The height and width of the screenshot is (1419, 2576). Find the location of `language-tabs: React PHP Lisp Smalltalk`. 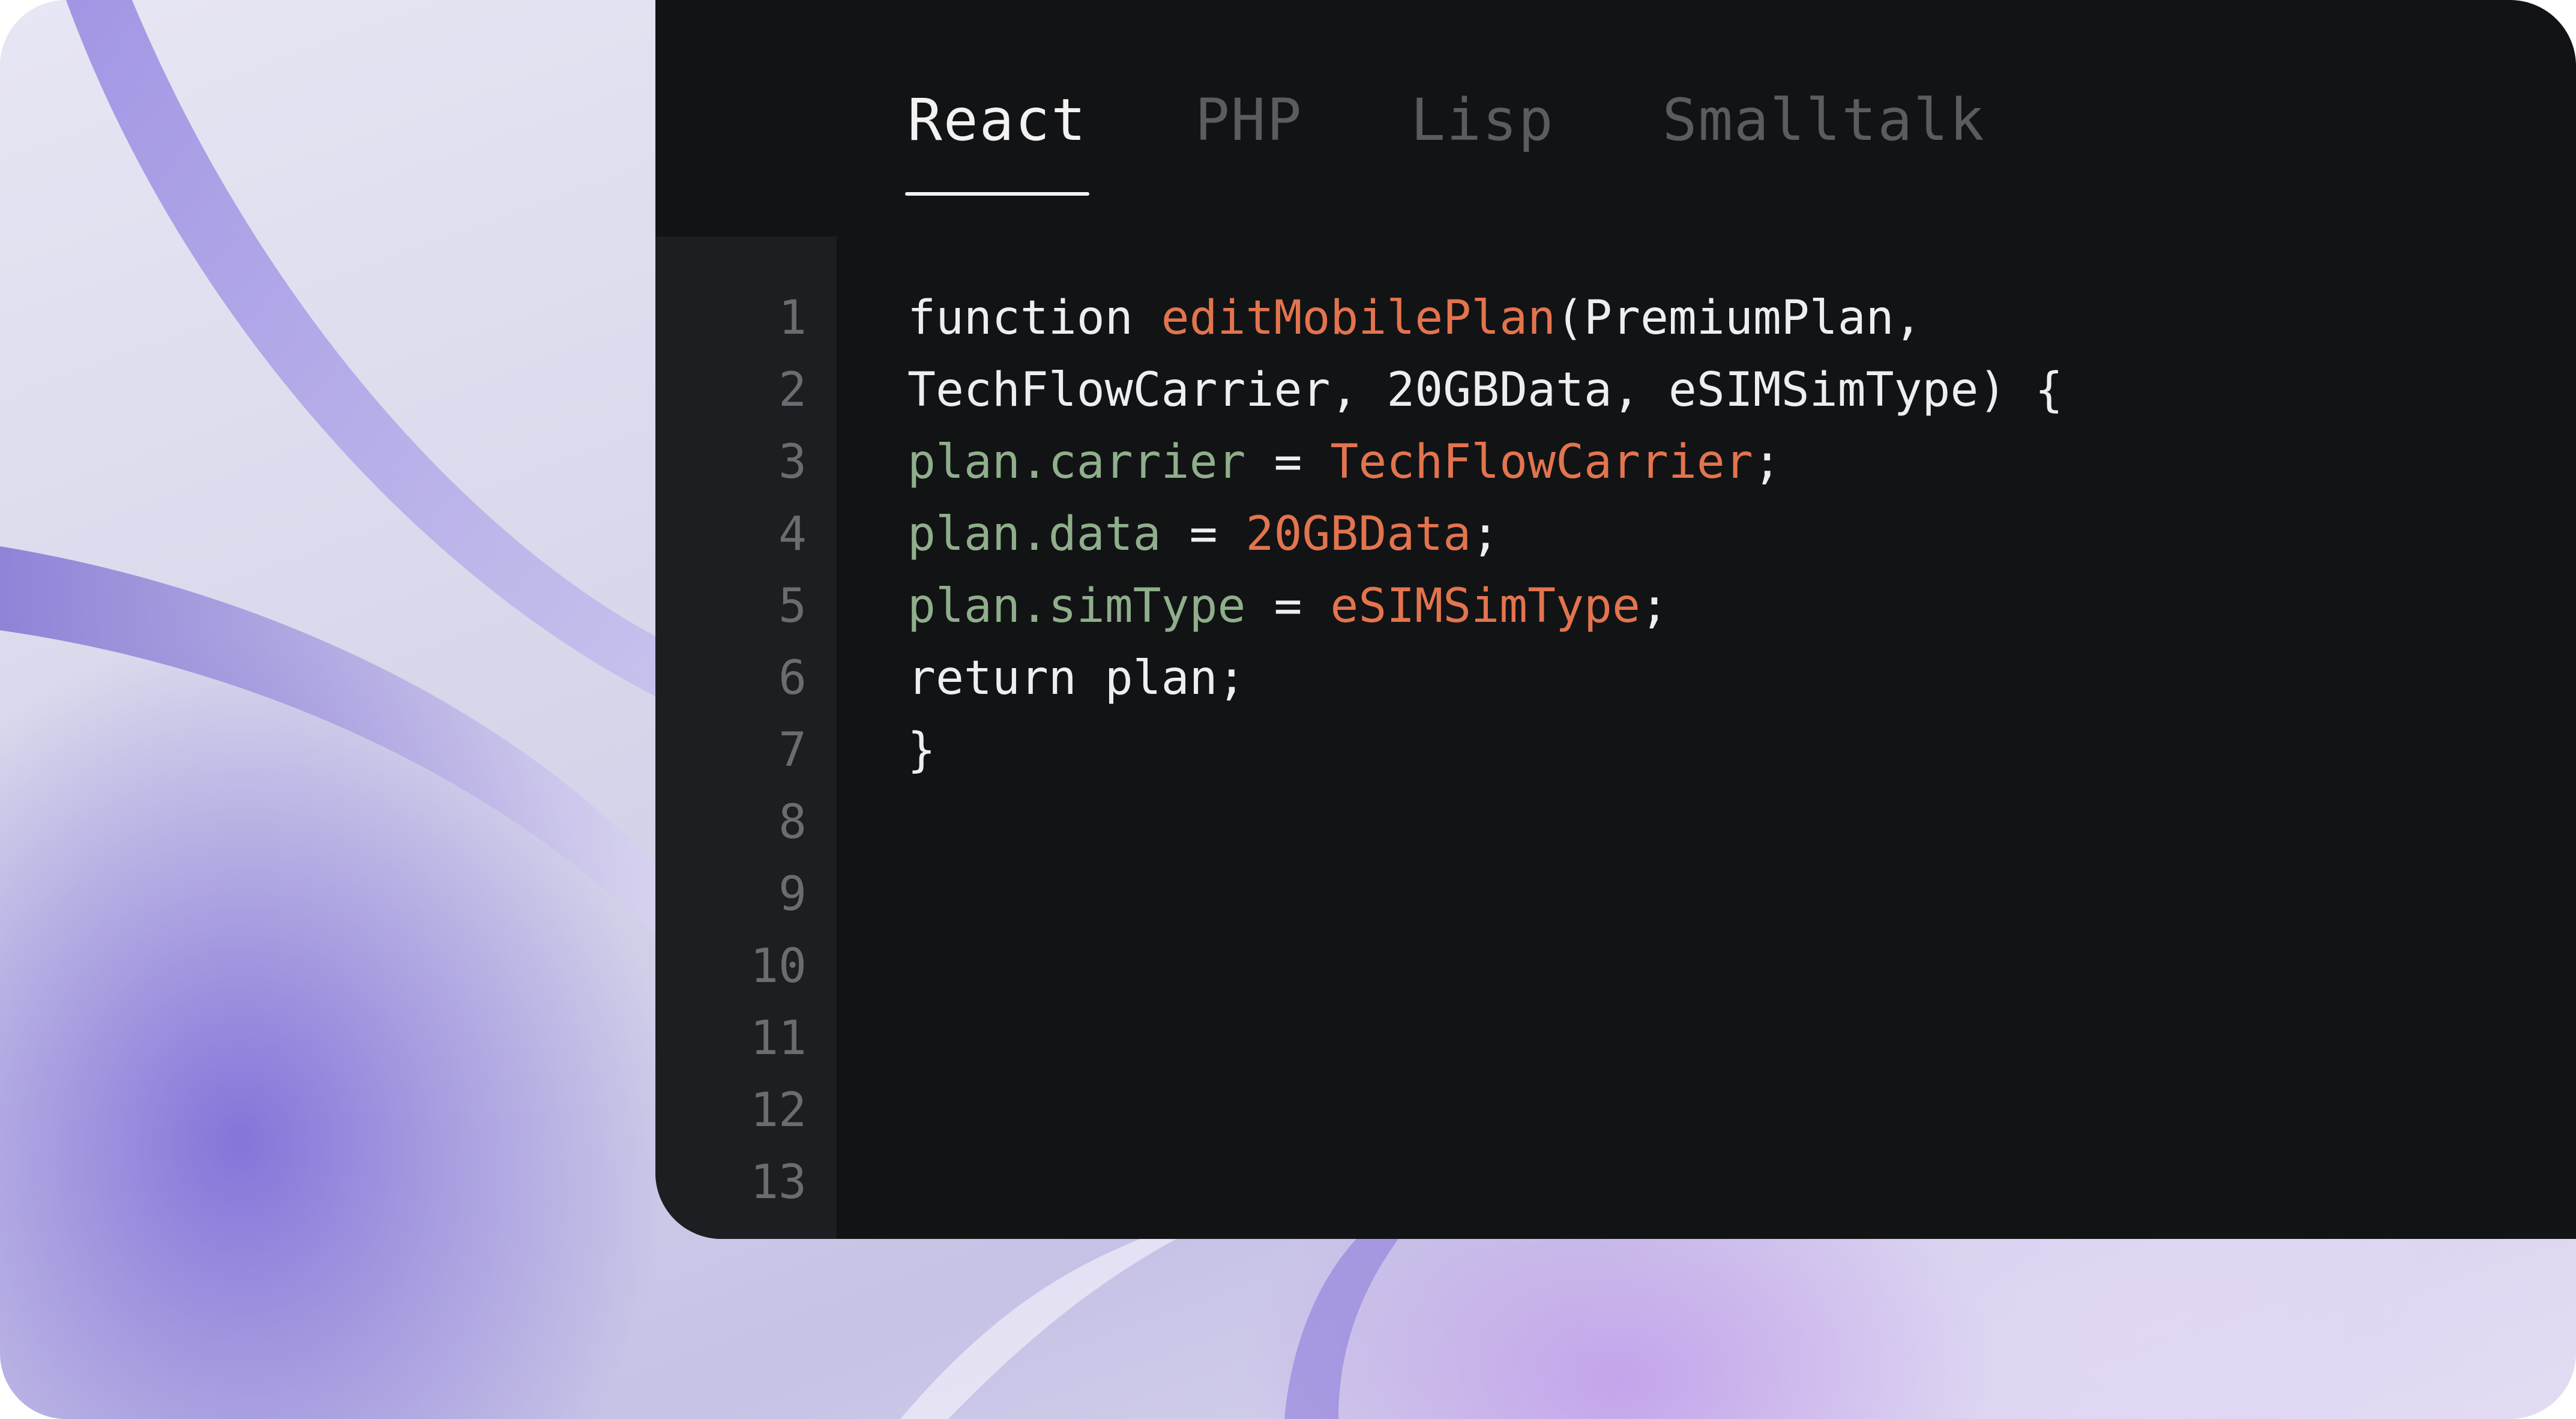

language-tabs: React PHP Lisp Smalltalk is located at coordinates (1499, 144).